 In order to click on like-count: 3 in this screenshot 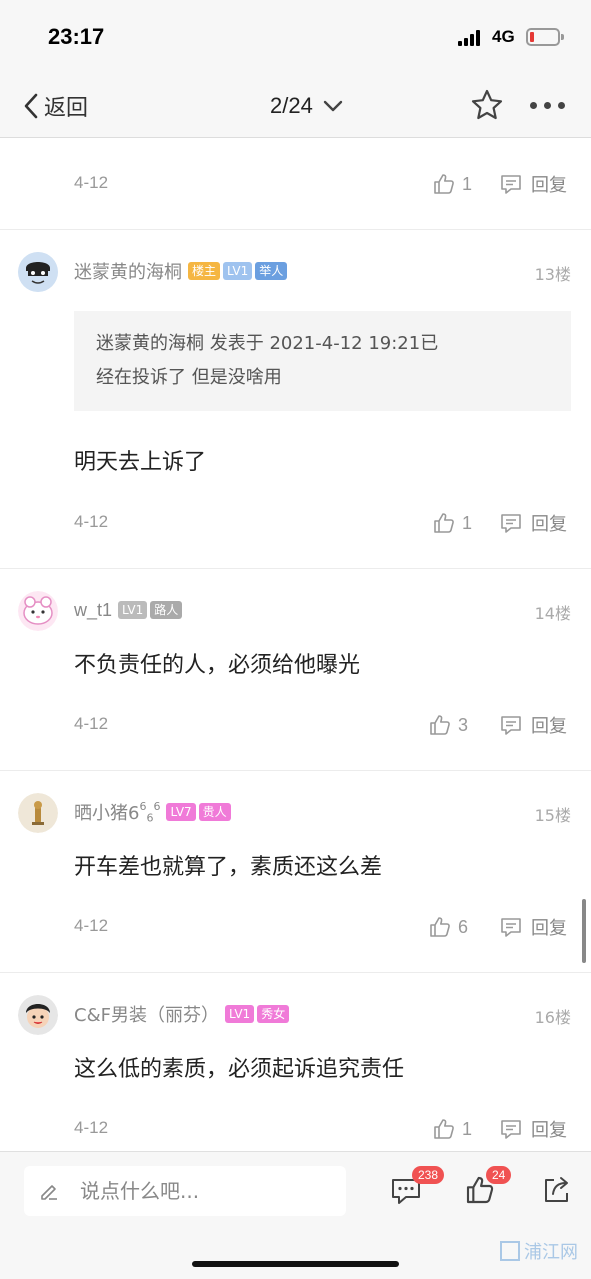, I will do `click(463, 724)`.